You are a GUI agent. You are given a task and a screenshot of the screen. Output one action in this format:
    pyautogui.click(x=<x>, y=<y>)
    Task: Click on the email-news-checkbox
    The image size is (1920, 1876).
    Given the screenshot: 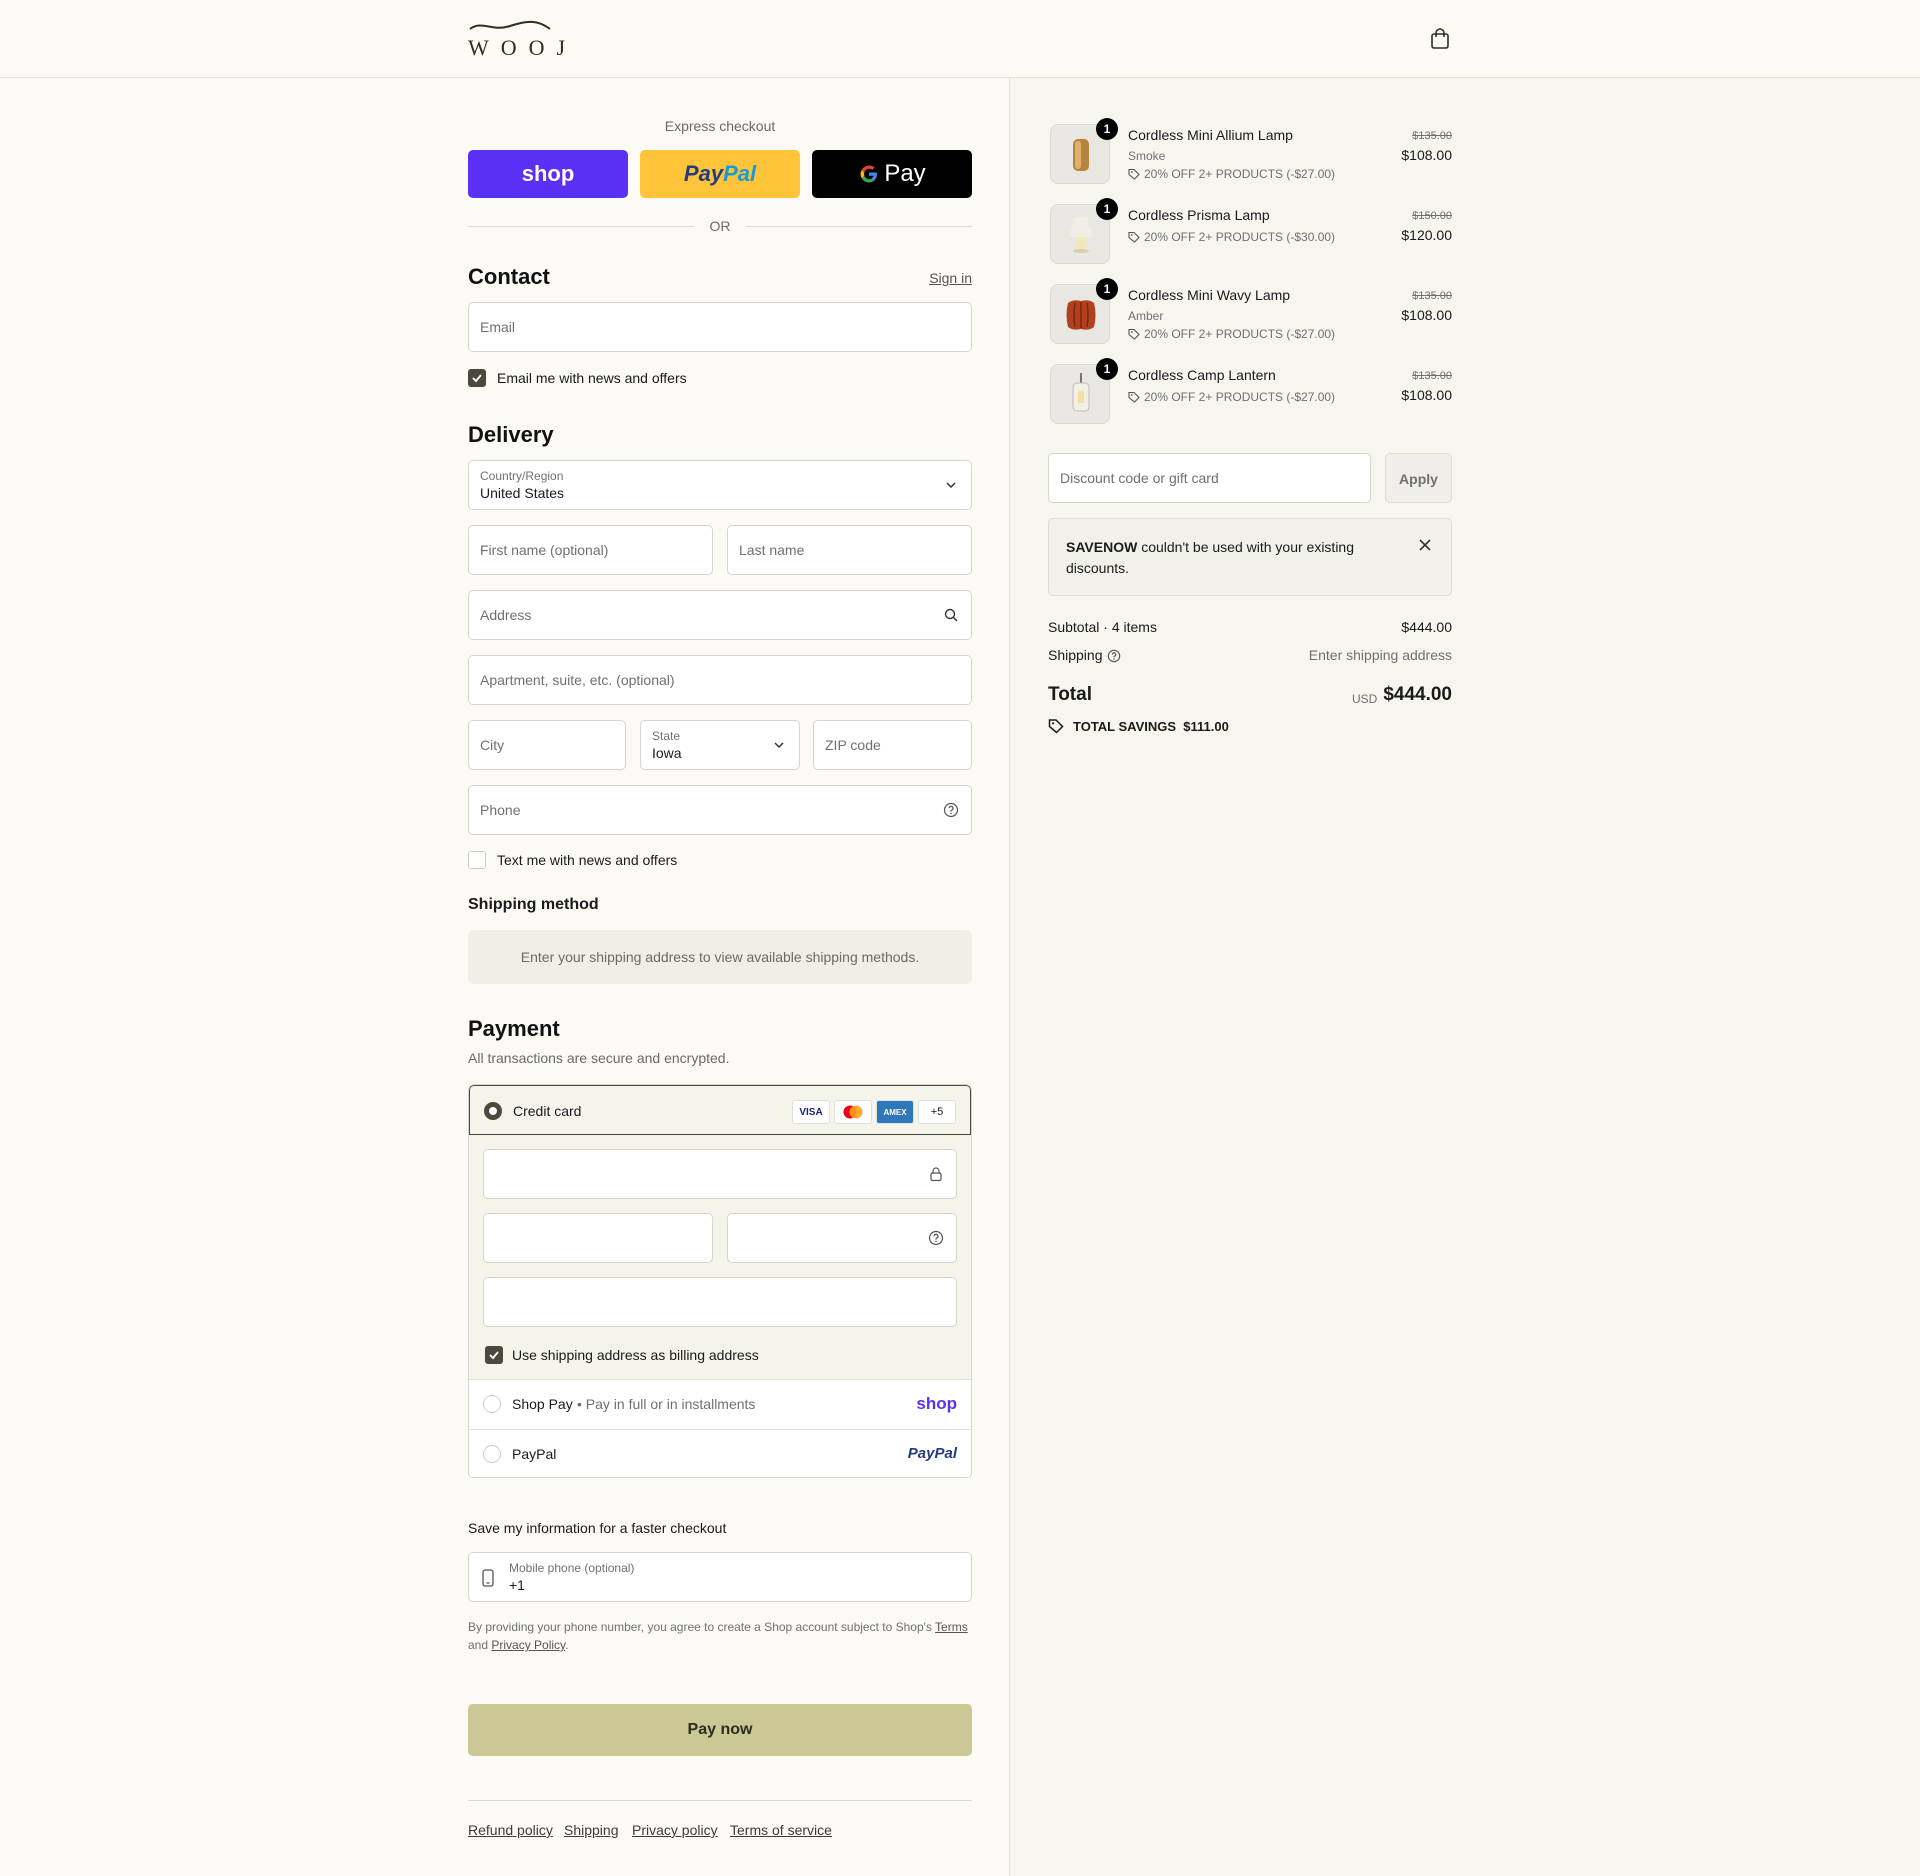 What is the action you would take?
    pyautogui.click(x=477, y=378)
    